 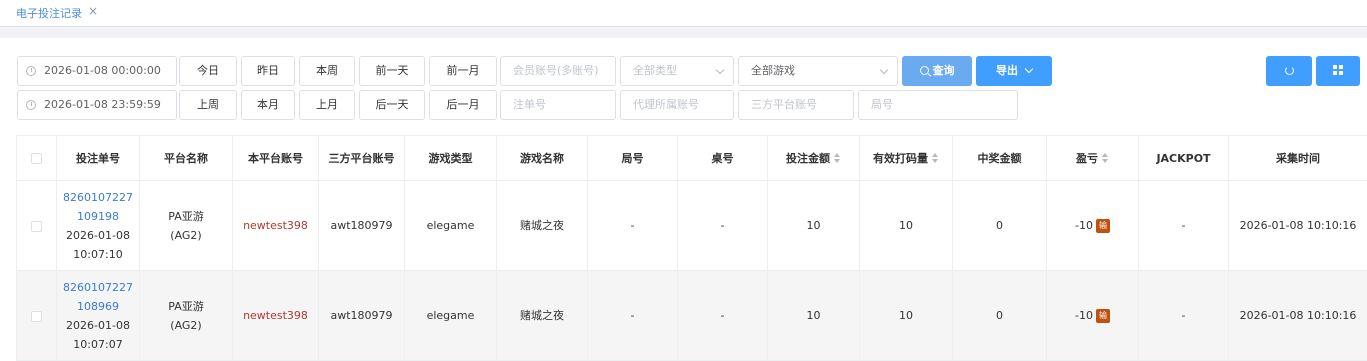 I want to click on header-game-name: 游戏名称, so click(x=542, y=158).